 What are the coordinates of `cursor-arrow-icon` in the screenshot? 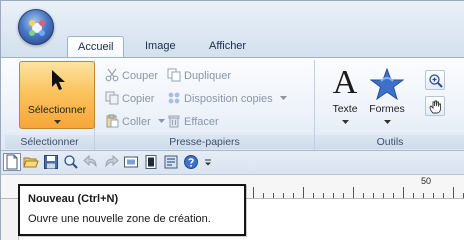 It's located at (58, 80).